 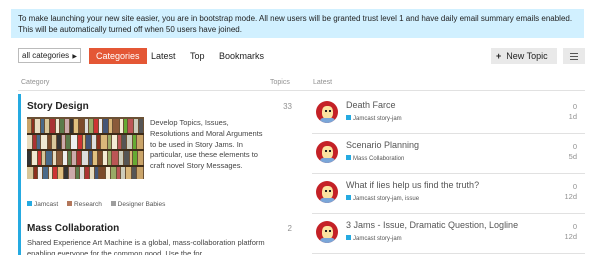 I want to click on new-topic-button: + New Topic, so click(x=524, y=56).